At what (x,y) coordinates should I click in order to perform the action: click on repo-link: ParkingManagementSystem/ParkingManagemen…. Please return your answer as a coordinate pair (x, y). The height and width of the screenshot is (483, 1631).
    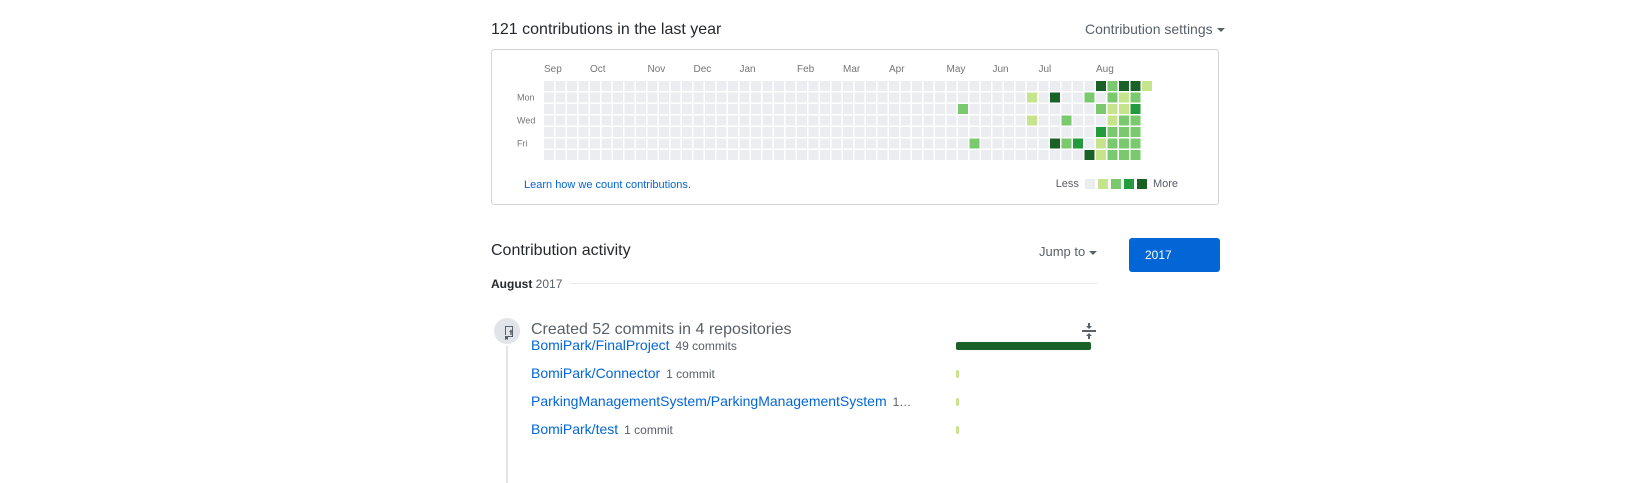
    Looking at the image, I should click on (709, 401).